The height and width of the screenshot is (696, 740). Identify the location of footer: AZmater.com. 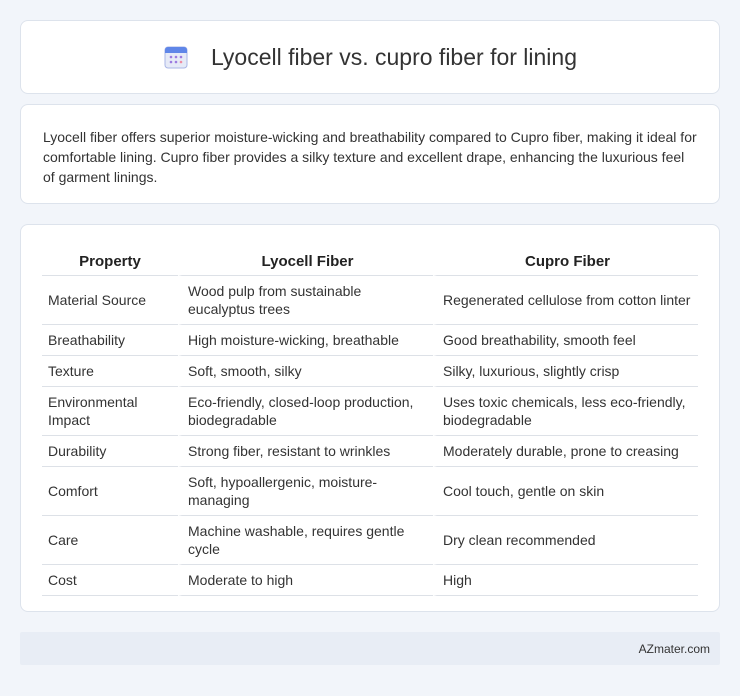
(370, 648).